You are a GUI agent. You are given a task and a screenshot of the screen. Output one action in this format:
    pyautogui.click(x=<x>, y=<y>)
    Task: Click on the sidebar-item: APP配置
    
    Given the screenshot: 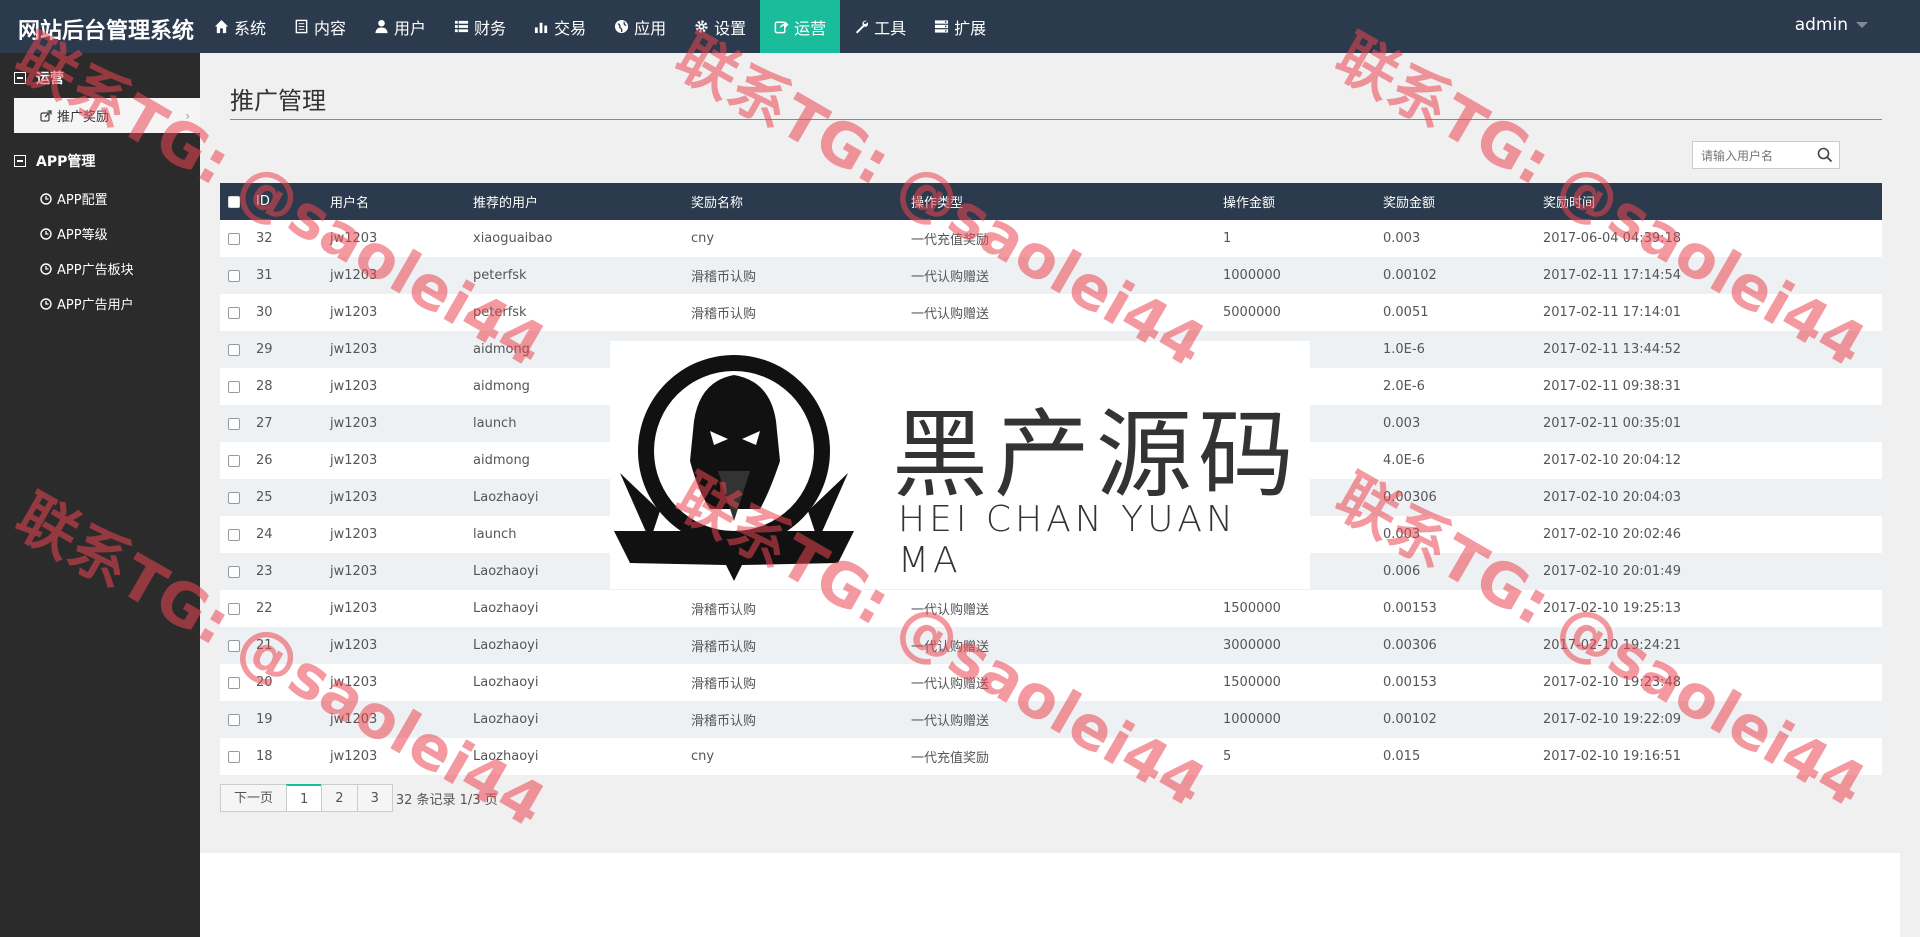 What is the action you would take?
    pyautogui.click(x=100, y=198)
    